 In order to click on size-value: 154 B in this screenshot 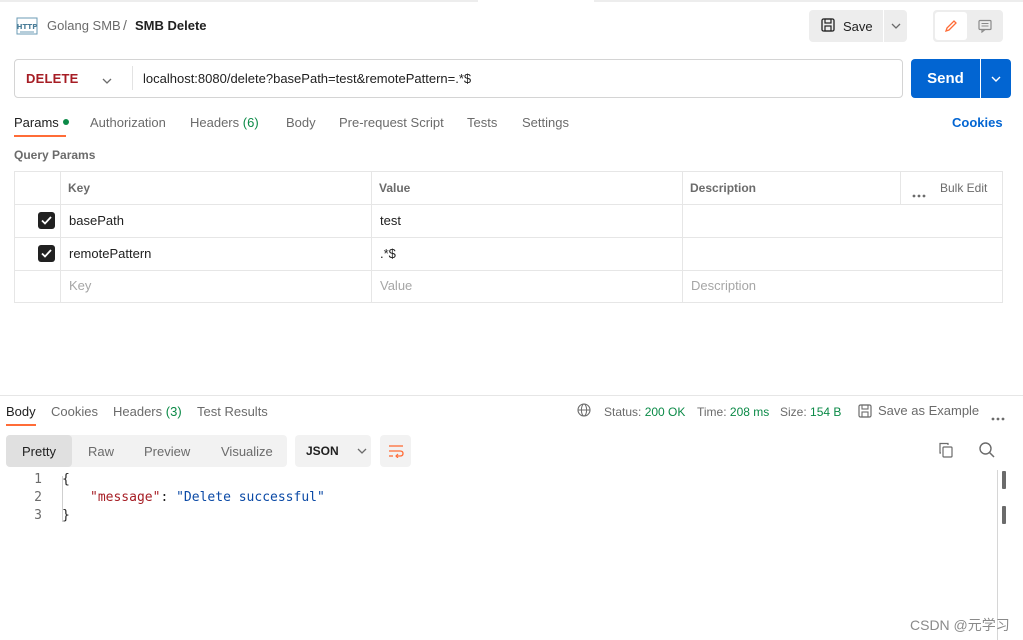, I will do `click(826, 412)`.